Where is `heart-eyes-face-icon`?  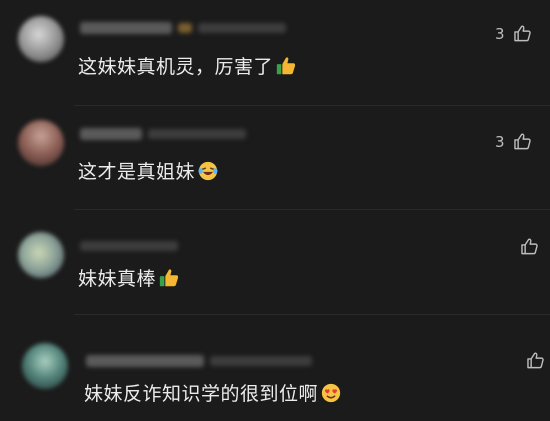 heart-eyes-face-icon is located at coordinates (331, 393).